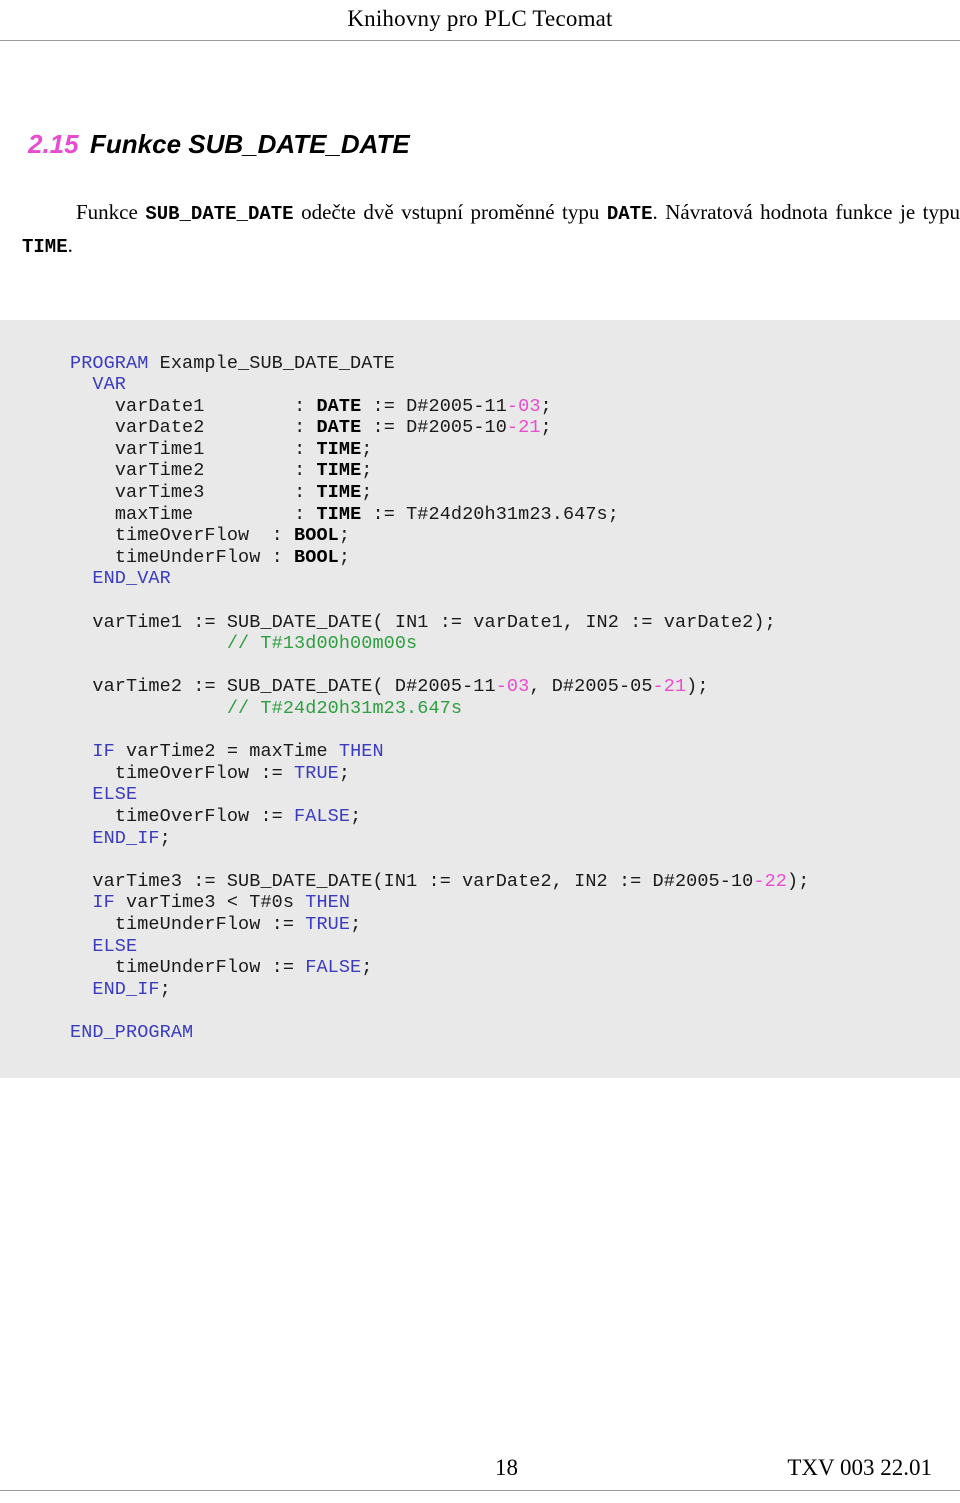 This screenshot has width=960, height=1503. Describe the element at coordinates (219, 214) in the screenshot. I see `intro-code-sub-date-date: SUB_DATE_DATE` at that location.